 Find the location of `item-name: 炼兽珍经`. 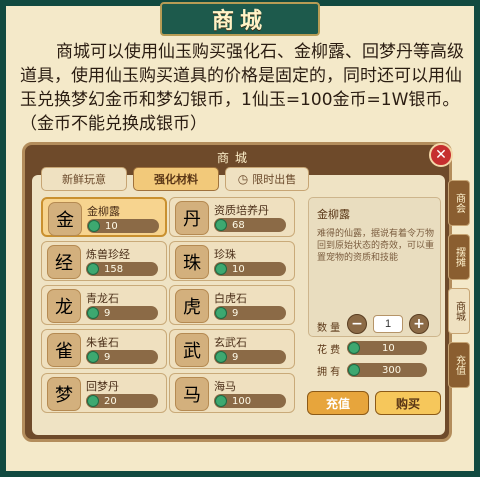

item-name: 炼兽珍经 is located at coordinates (108, 254).